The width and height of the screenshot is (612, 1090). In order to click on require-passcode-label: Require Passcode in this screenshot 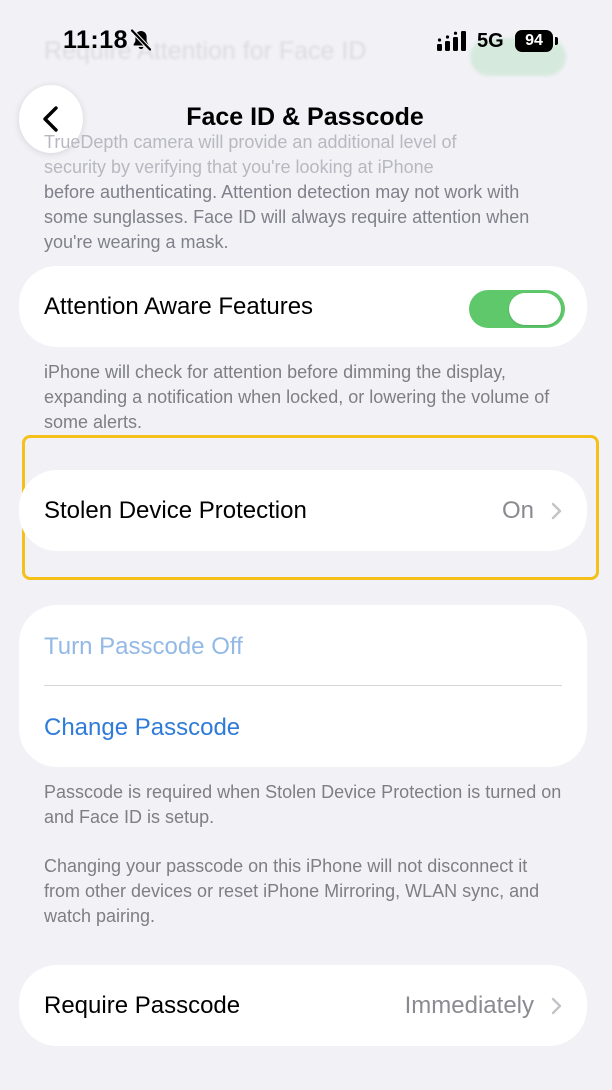, I will do `click(142, 1005)`.